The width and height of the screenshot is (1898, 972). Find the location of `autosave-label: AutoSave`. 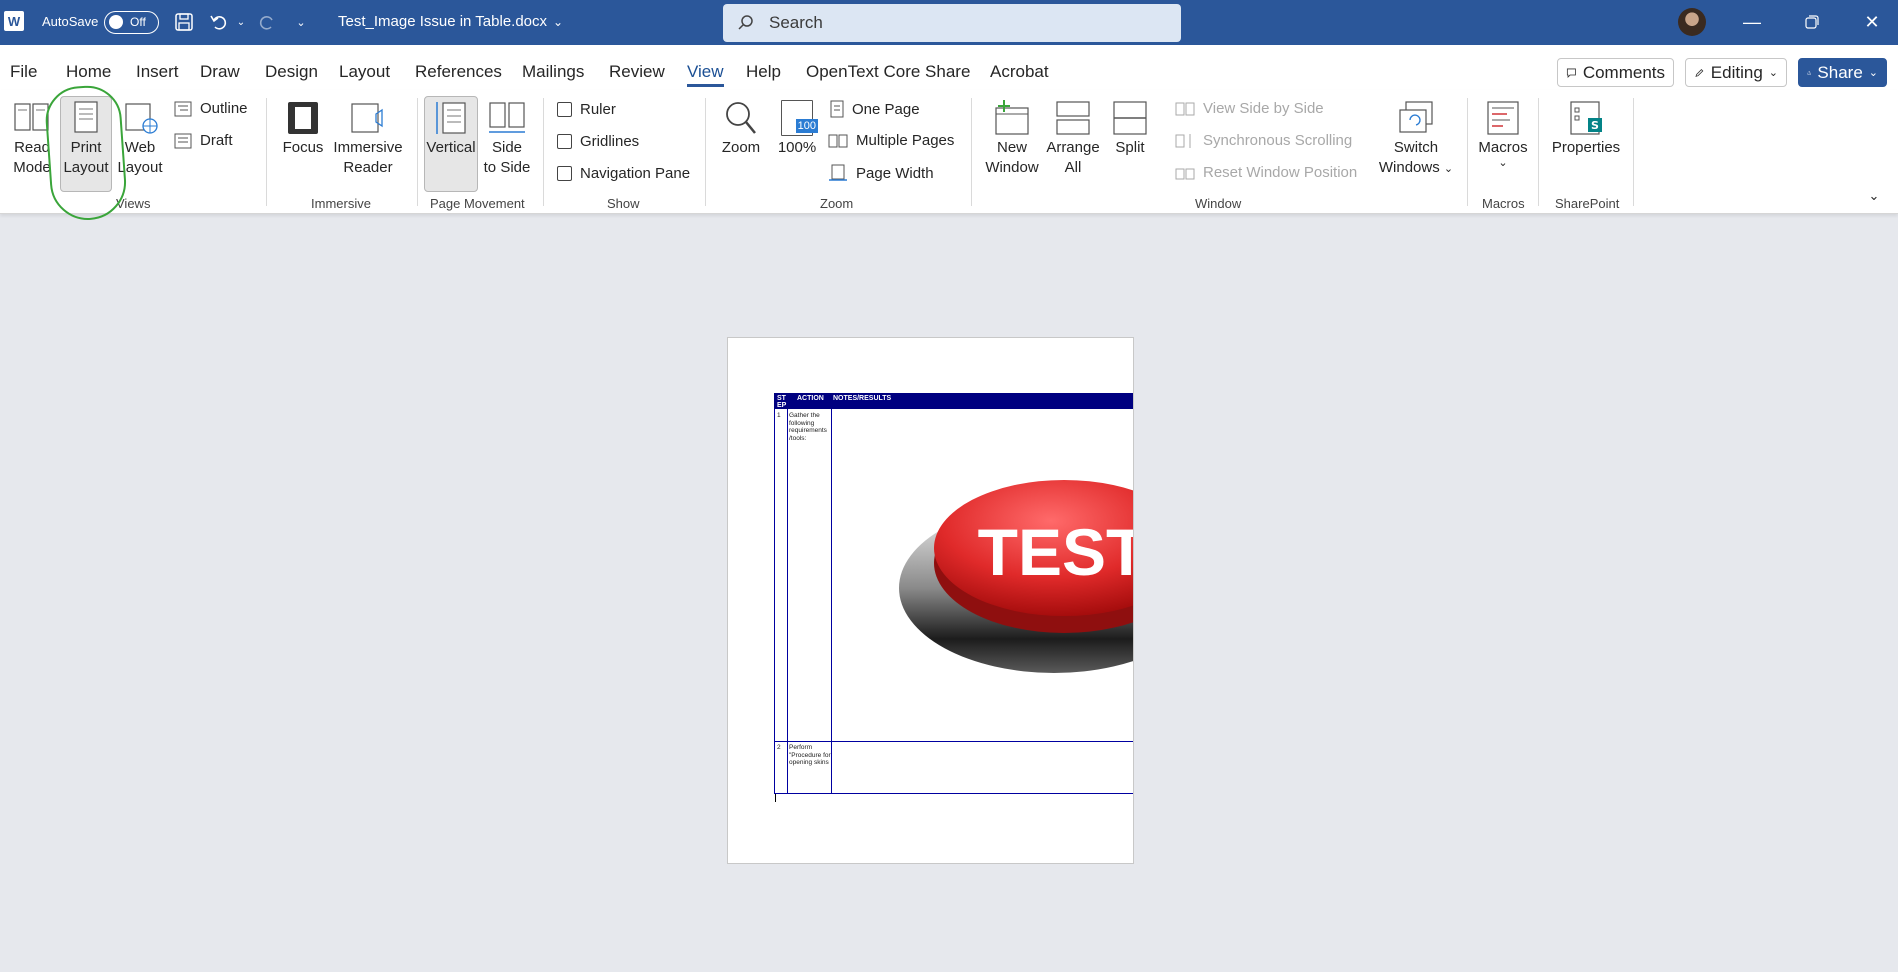

autosave-label: AutoSave is located at coordinates (70, 21).